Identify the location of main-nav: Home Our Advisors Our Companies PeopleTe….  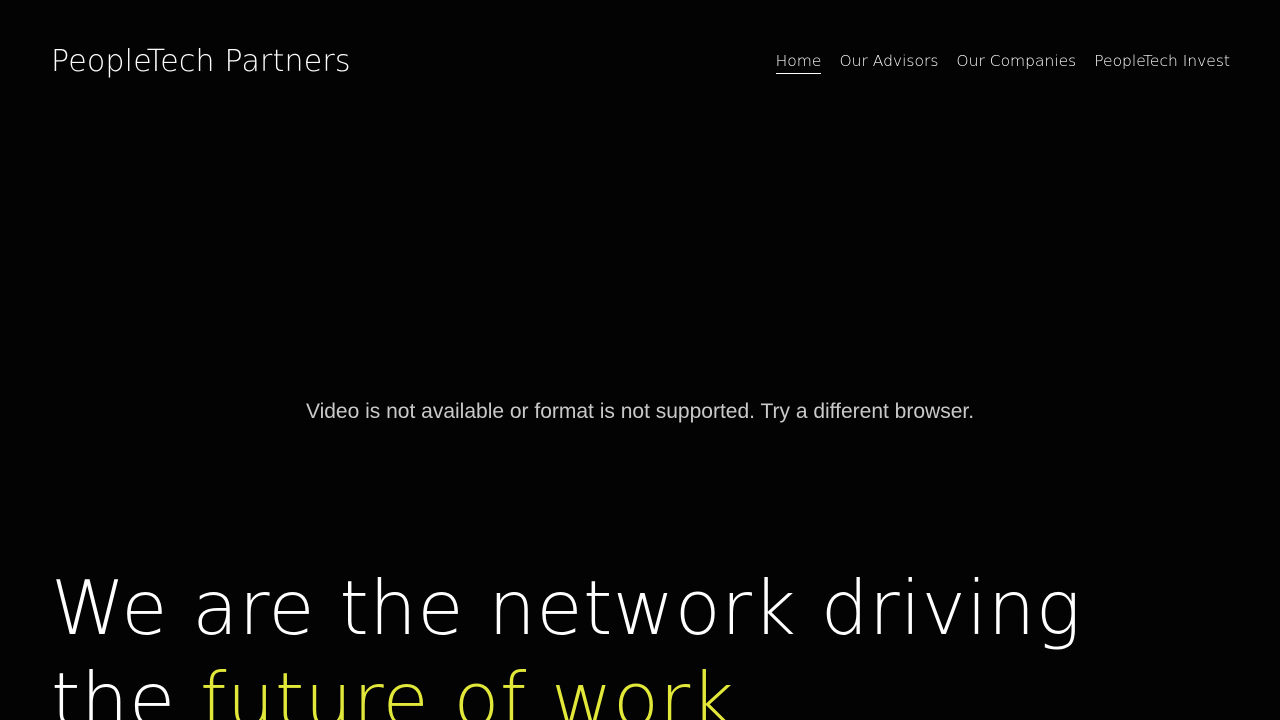
(1002, 62).